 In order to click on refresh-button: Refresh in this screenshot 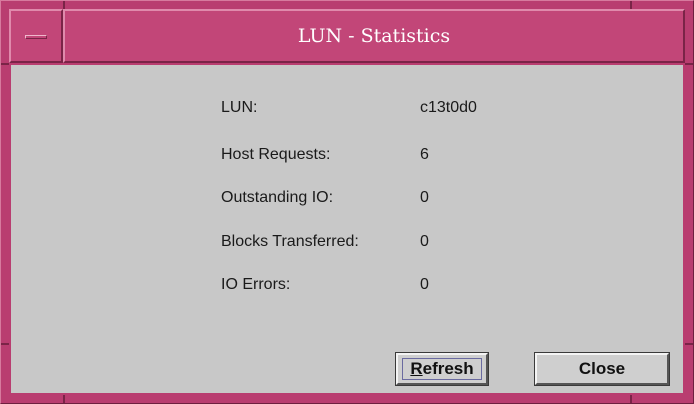, I will do `click(442, 369)`.